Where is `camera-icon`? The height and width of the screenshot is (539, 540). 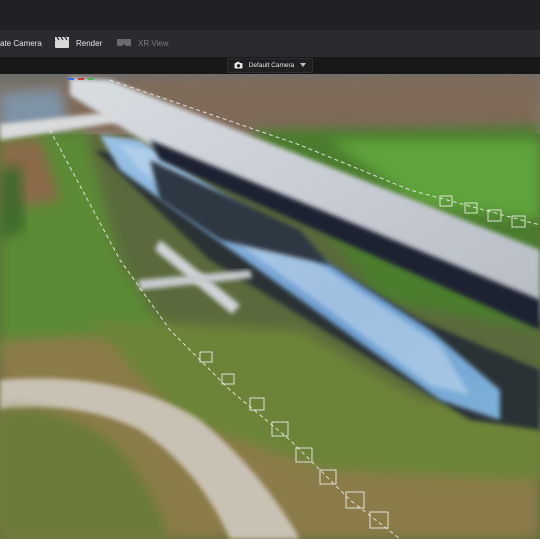
camera-icon is located at coordinates (238, 66).